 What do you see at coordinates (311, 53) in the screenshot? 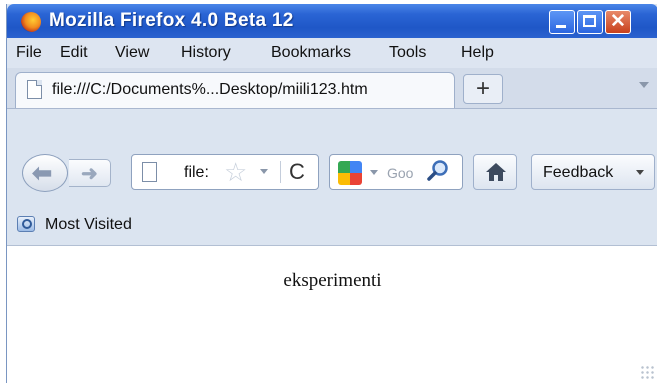
I see `menu-bookmarks: Bookmarks` at bounding box center [311, 53].